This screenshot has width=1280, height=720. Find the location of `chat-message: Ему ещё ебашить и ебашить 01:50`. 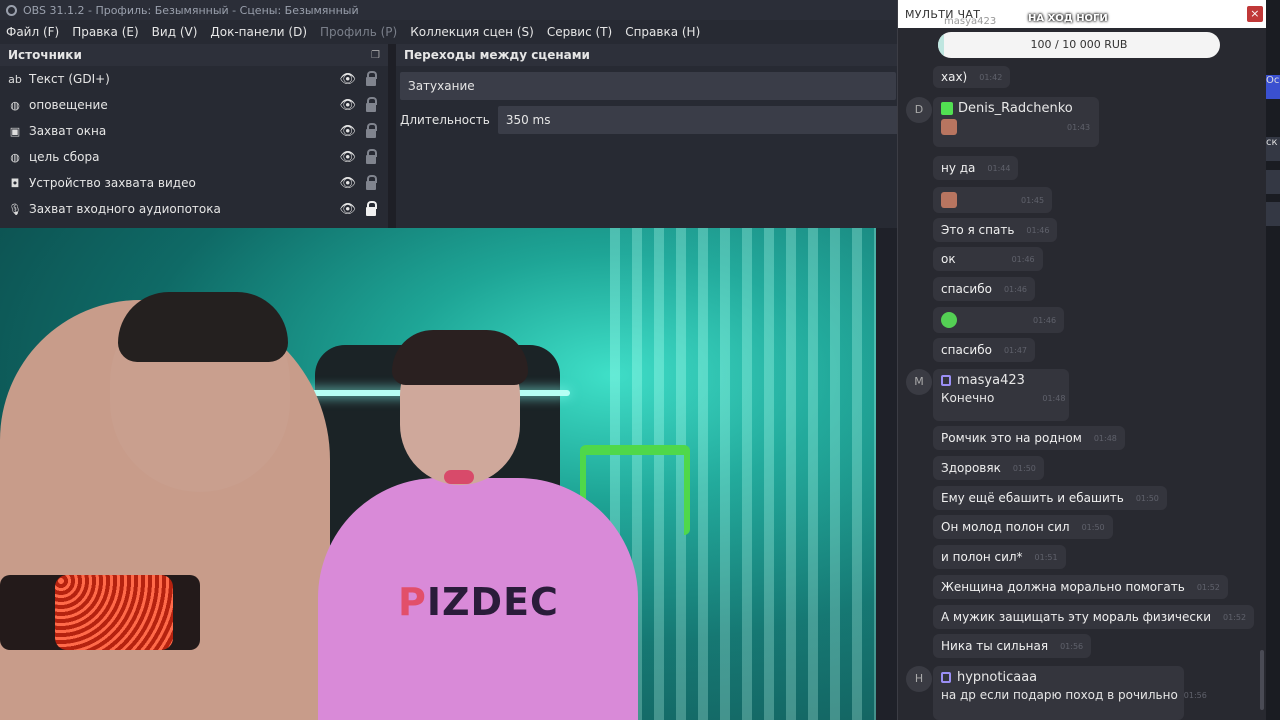

chat-message: Ему ещё ебашить и ебашить 01:50 is located at coordinates (1050, 498).